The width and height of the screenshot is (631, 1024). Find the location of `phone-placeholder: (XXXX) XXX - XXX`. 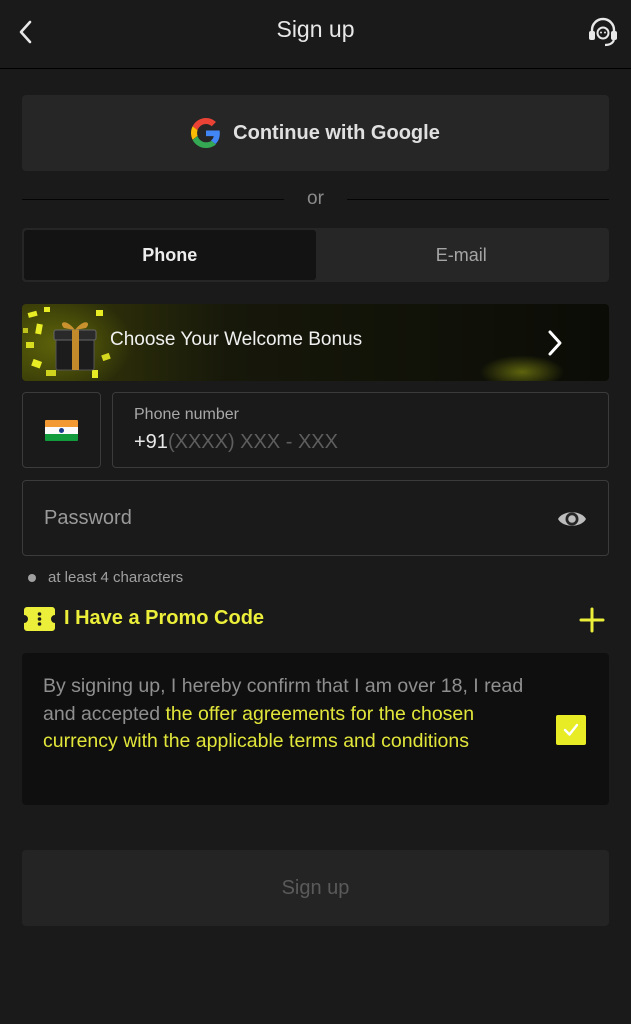

phone-placeholder: (XXXX) XXX - XXX is located at coordinates (252, 442).